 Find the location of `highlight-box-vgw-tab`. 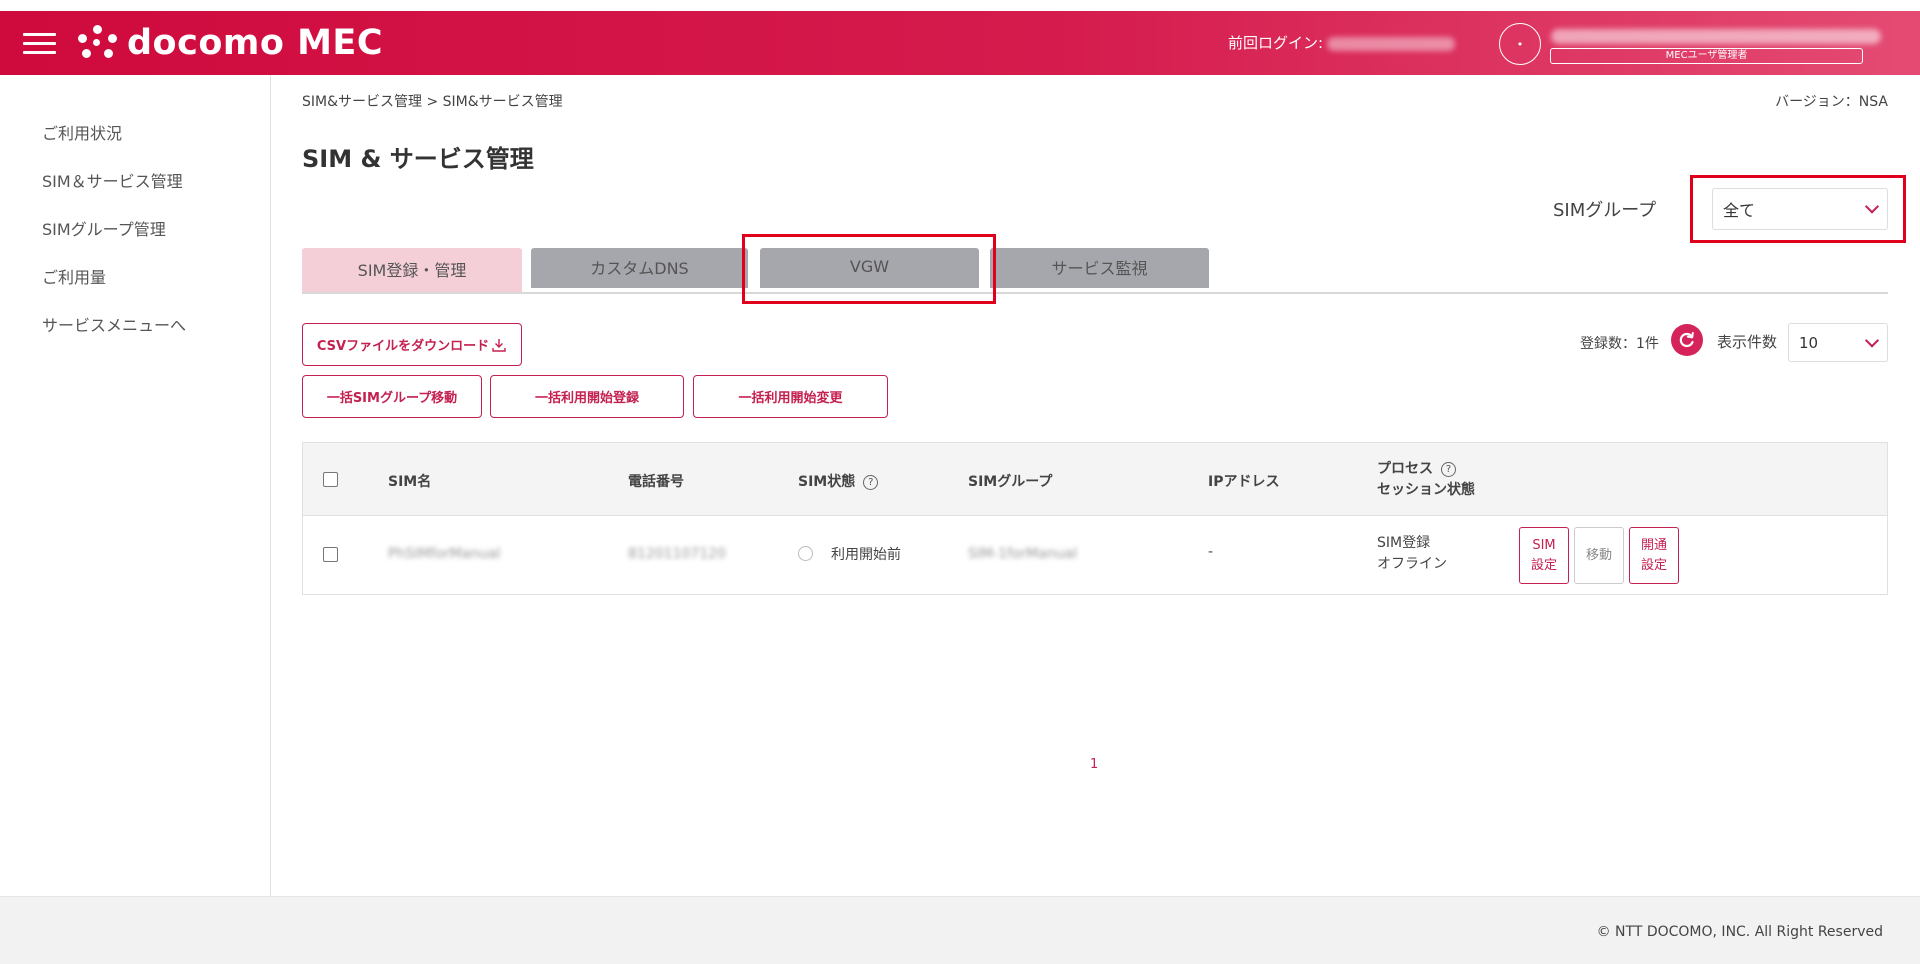

highlight-box-vgw-tab is located at coordinates (869, 269).